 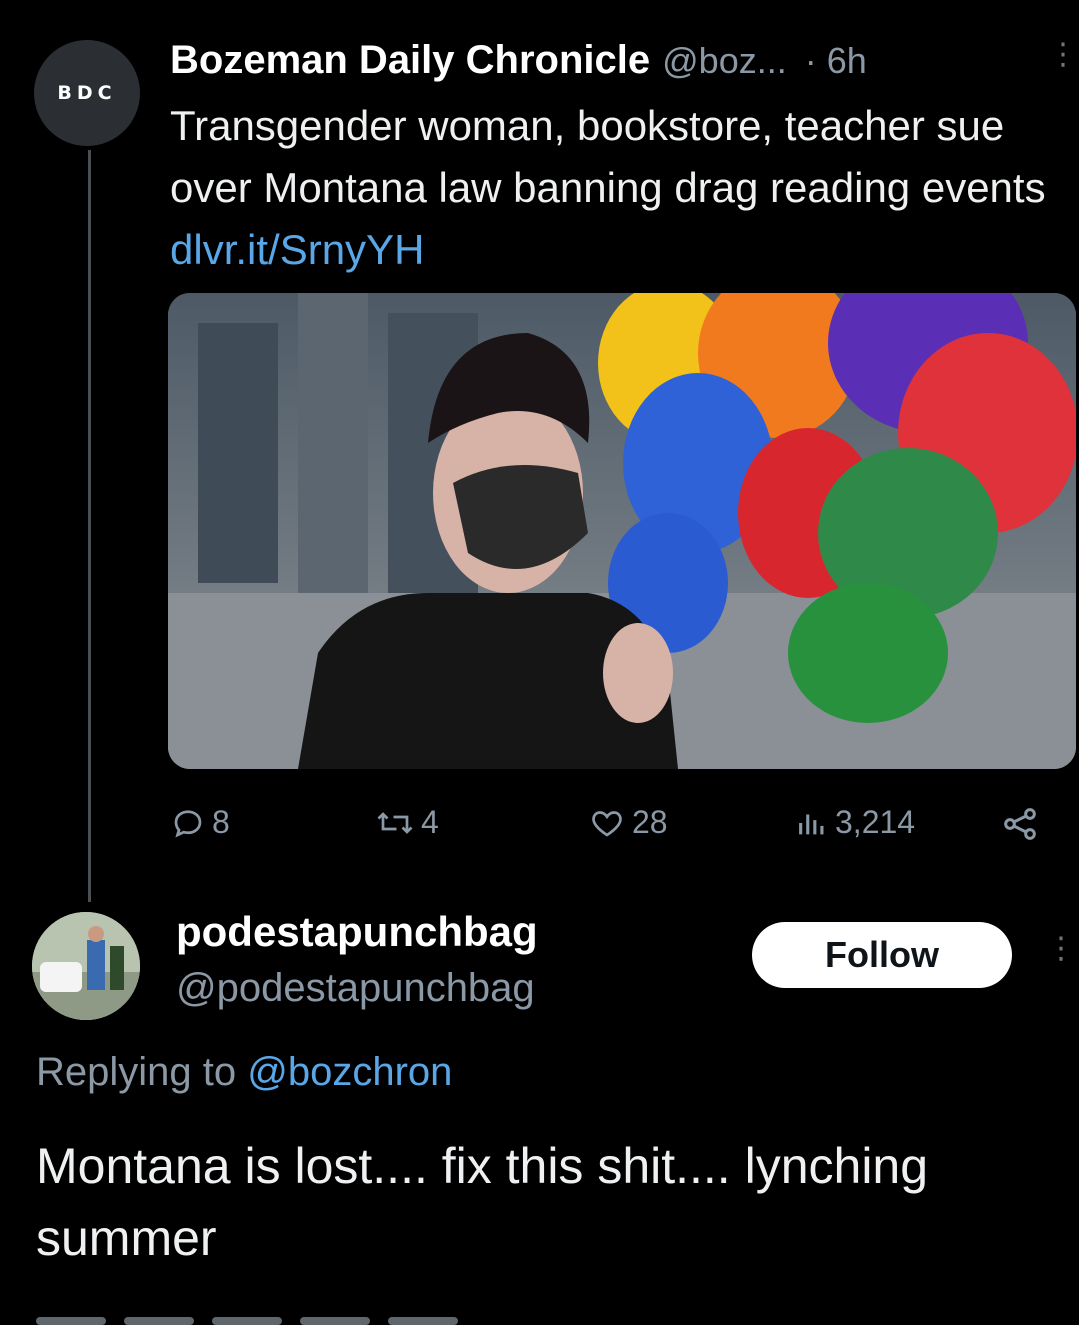 What do you see at coordinates (355, 988) in the screenshot?
I see `reply-author-handle: @podestapunchbag` at bounding box center [355, 988].